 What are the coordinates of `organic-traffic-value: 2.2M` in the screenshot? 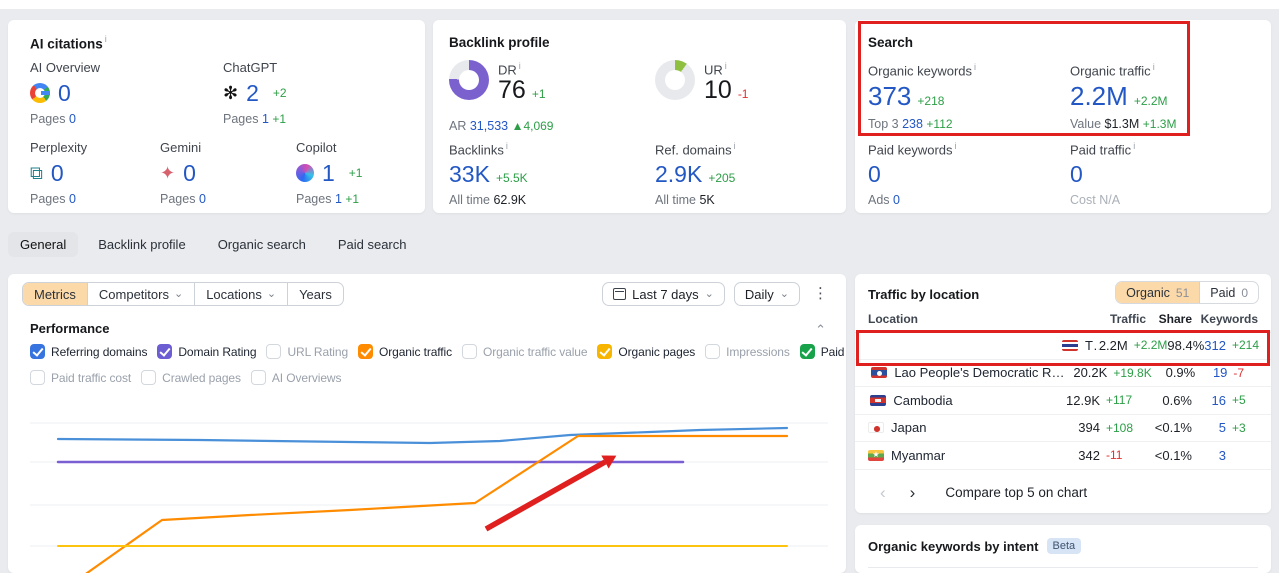 It's located at (1099, 96).